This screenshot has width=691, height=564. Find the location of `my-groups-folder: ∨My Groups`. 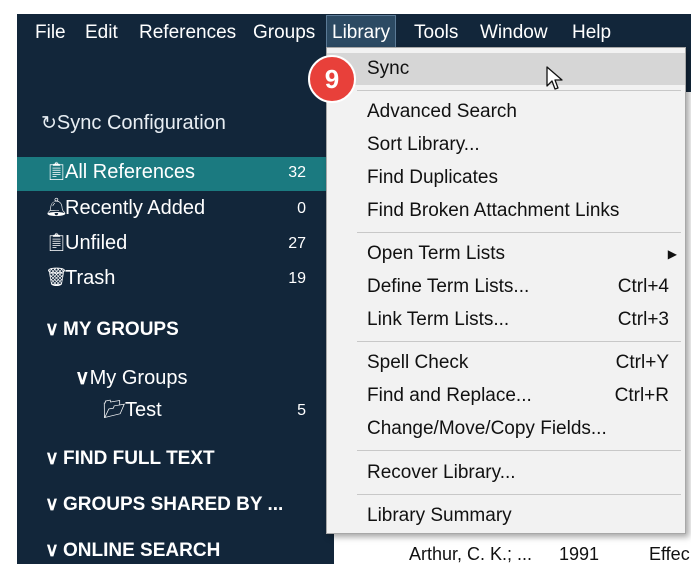

my-groups-folder: ∨My Groups is located at coordinates (131, 377).